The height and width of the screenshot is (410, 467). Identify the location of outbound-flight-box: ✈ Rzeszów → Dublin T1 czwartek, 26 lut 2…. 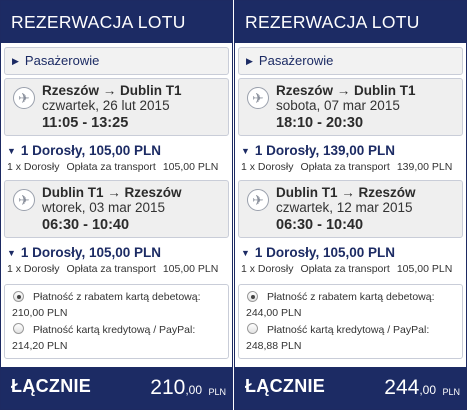
(116, 107).